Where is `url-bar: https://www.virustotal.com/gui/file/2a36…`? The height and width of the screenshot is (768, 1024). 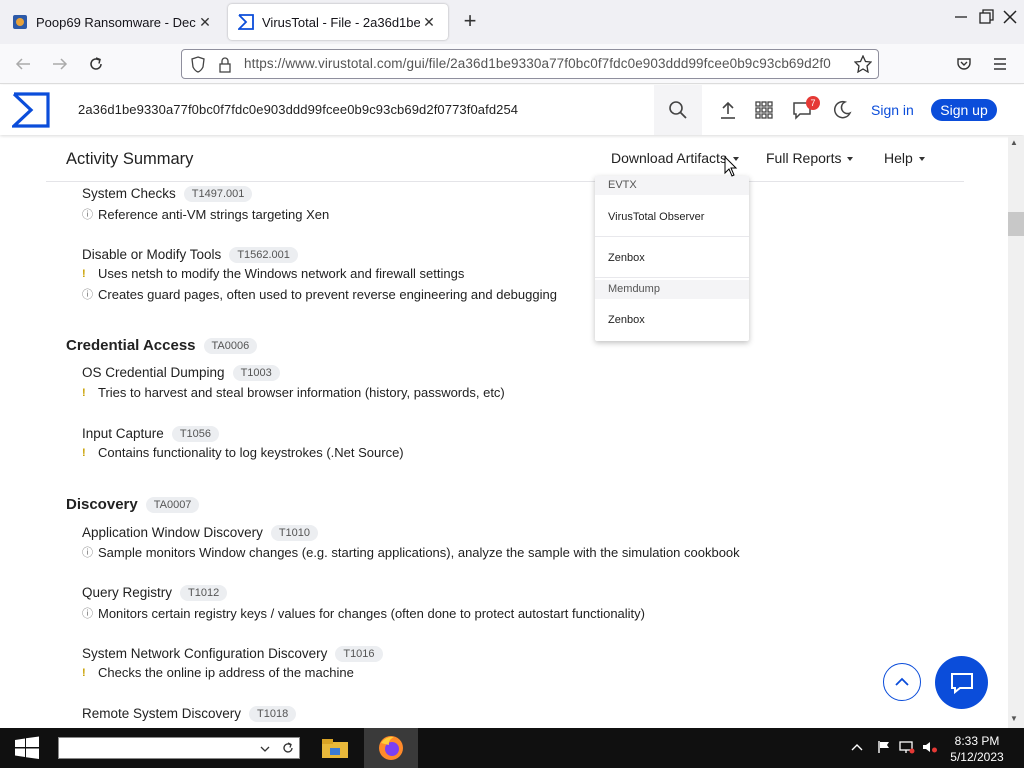 url-bar: https://www.virustotal.com/gui/file/2a36… is located at coordinates (530, 64).